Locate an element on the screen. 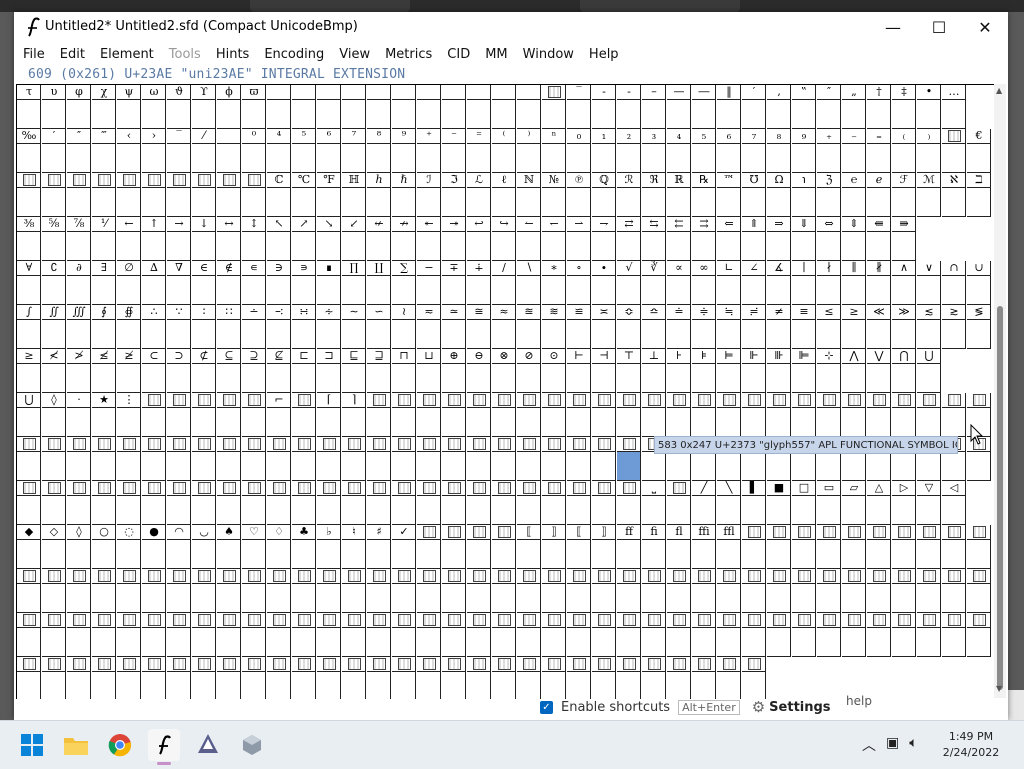  glyph-cell: ‰ is located at coordinates (29, 151).